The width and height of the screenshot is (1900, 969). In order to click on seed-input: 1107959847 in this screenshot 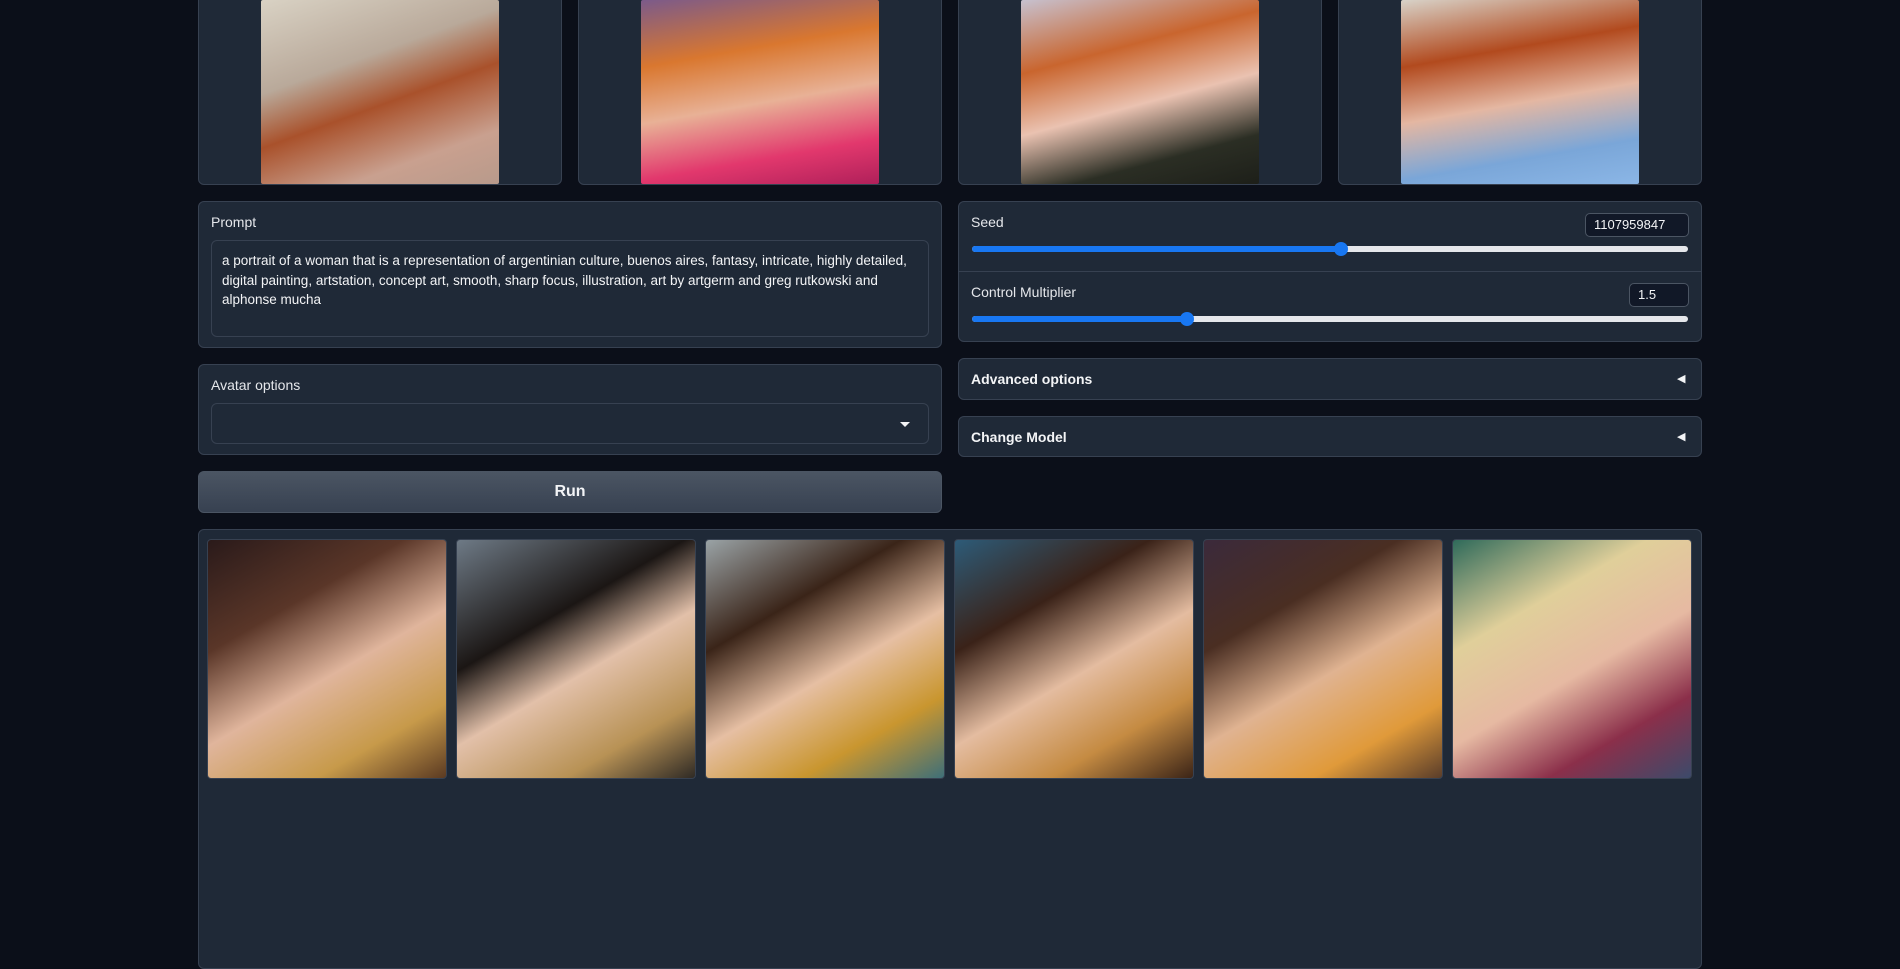, I will do `click(1637, 225)`.